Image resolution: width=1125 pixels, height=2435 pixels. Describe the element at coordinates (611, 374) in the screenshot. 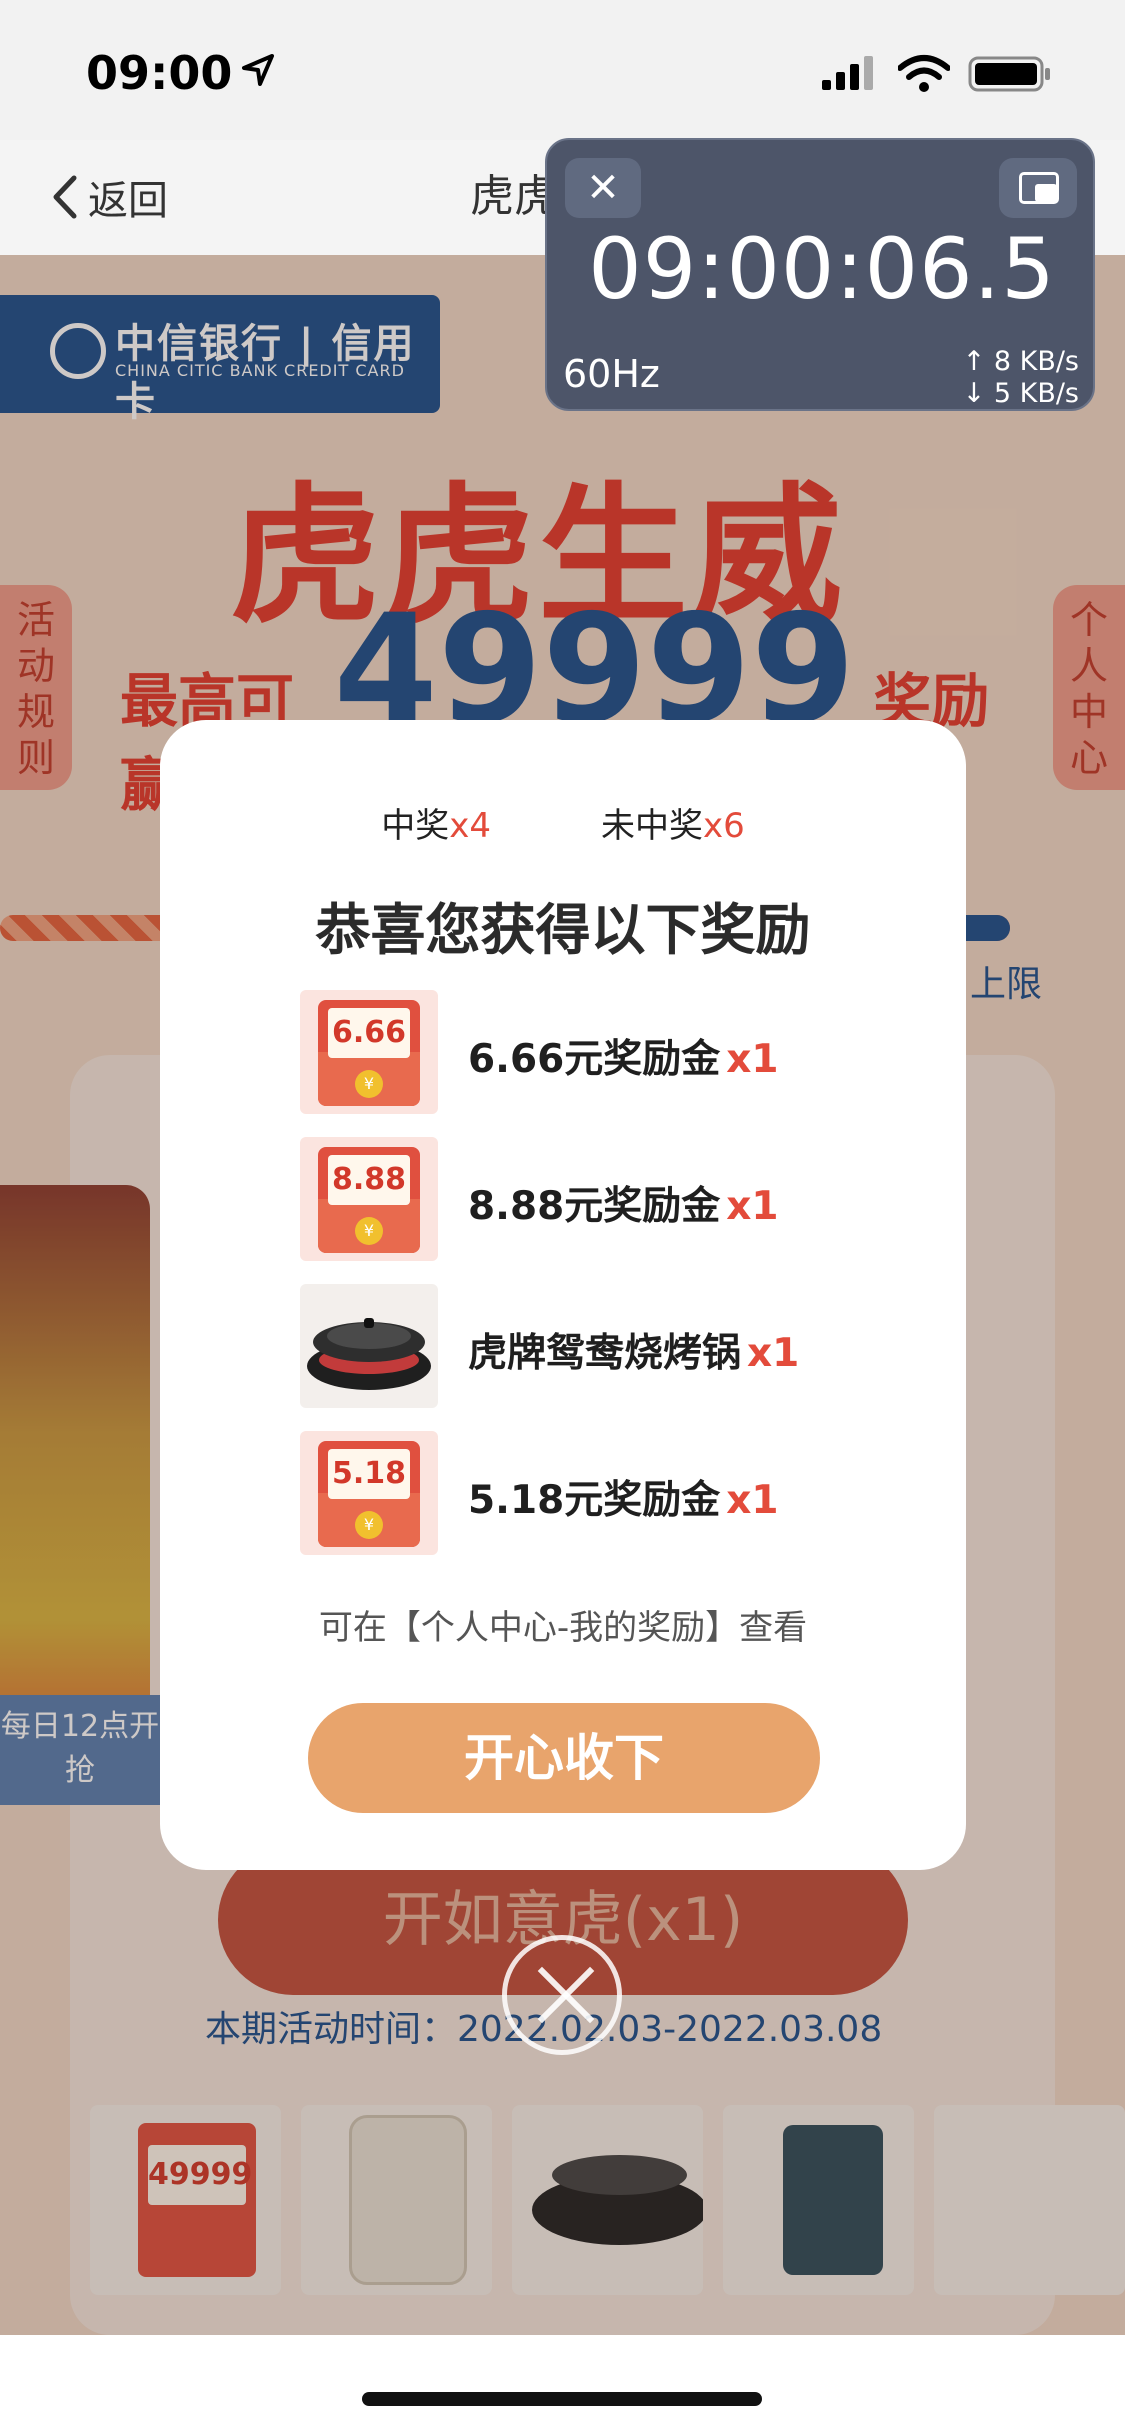

I see `refresh-rate: 60Hz` at that location.